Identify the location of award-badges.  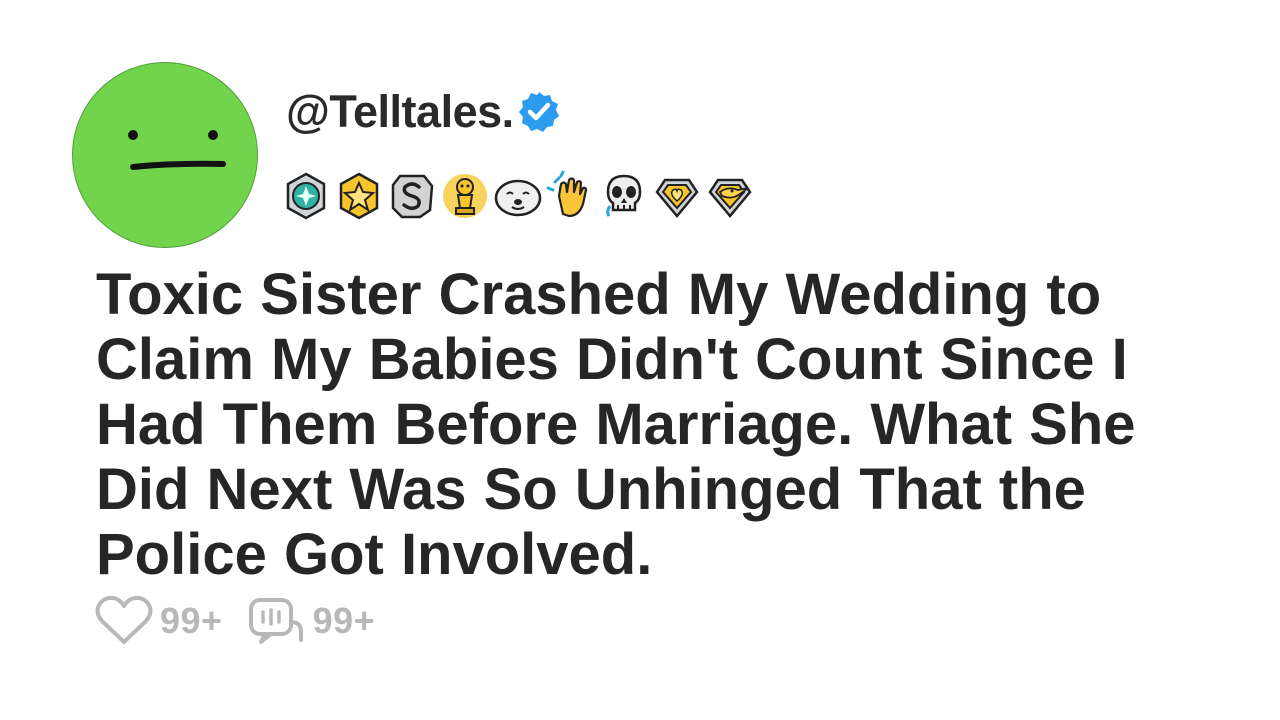
(518, 196).